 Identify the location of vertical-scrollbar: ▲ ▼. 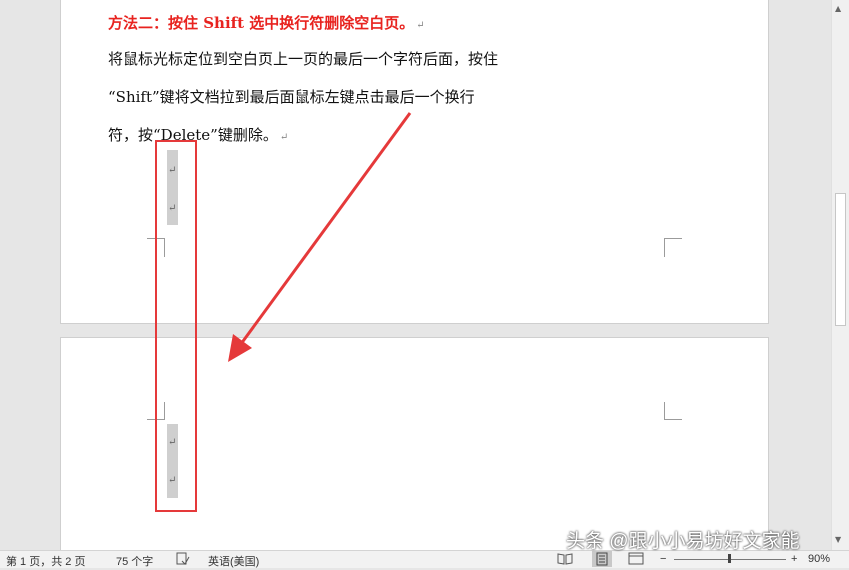
(840, 275).